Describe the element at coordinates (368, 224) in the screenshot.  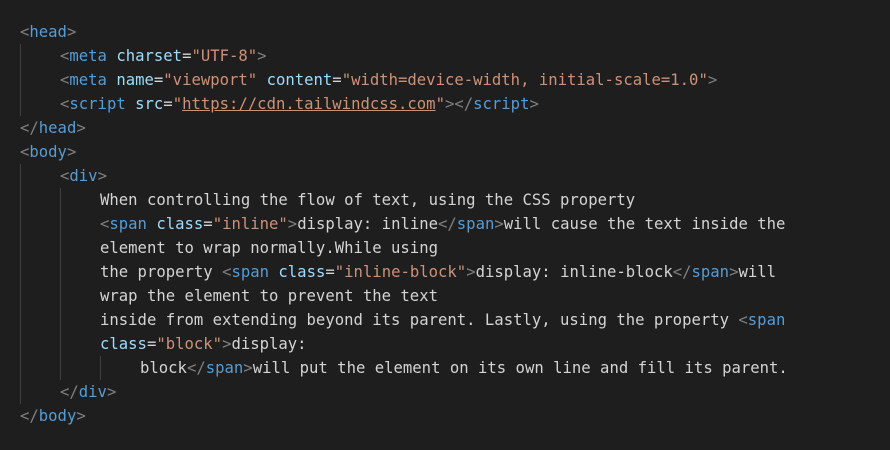
I see `code-token: display: inline` at that location.